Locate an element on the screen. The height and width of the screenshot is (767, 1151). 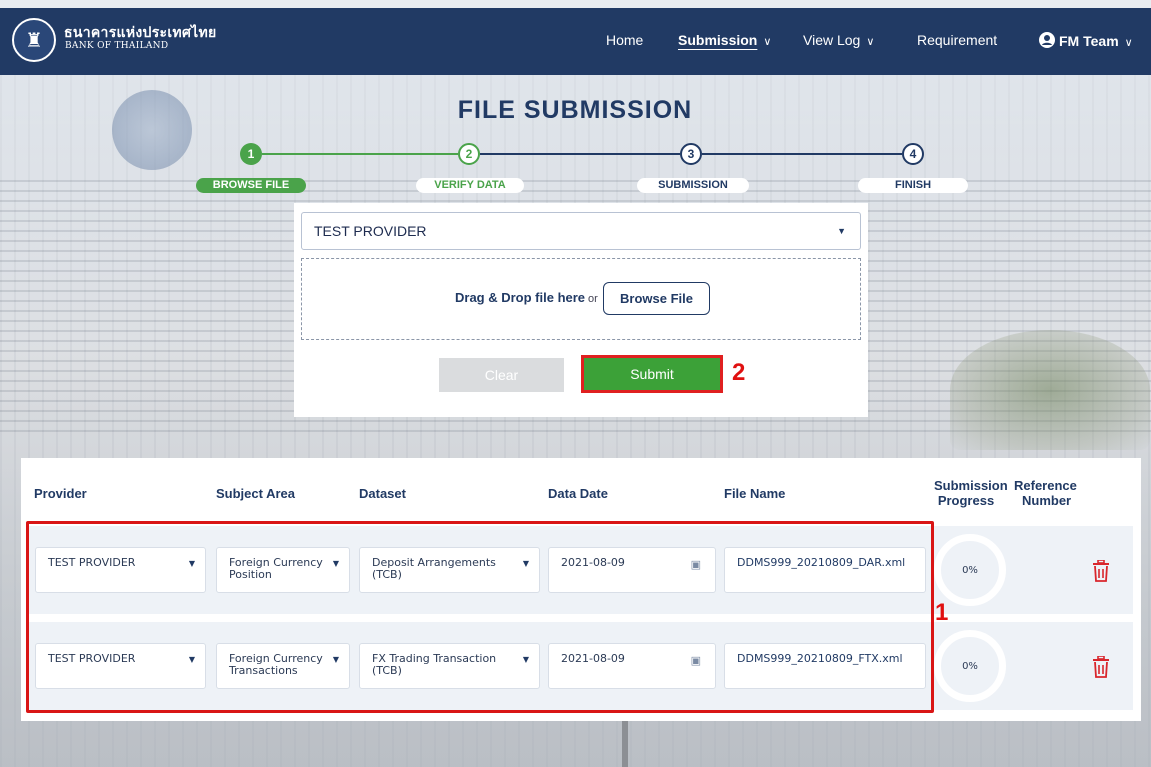
dropzone-text: Drag & Drop file here is located at coordinates (520, 297).